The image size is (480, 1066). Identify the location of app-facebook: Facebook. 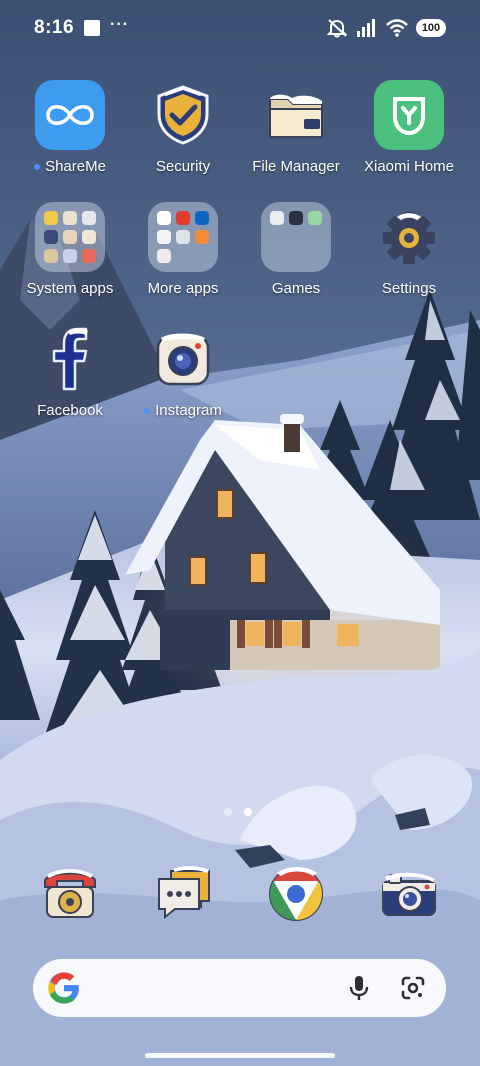
(70, 380).